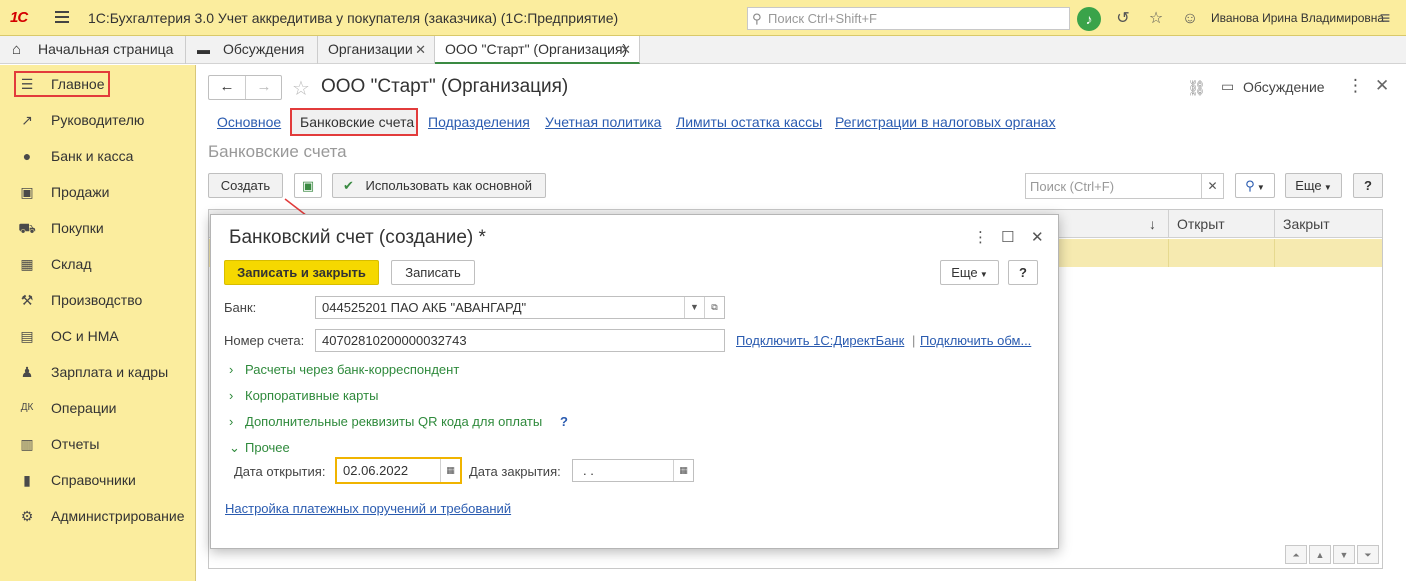  Describe the element at coordinates (1344, 554) in the screenshot. I see `scroll-down-icon: ▼` at that location.